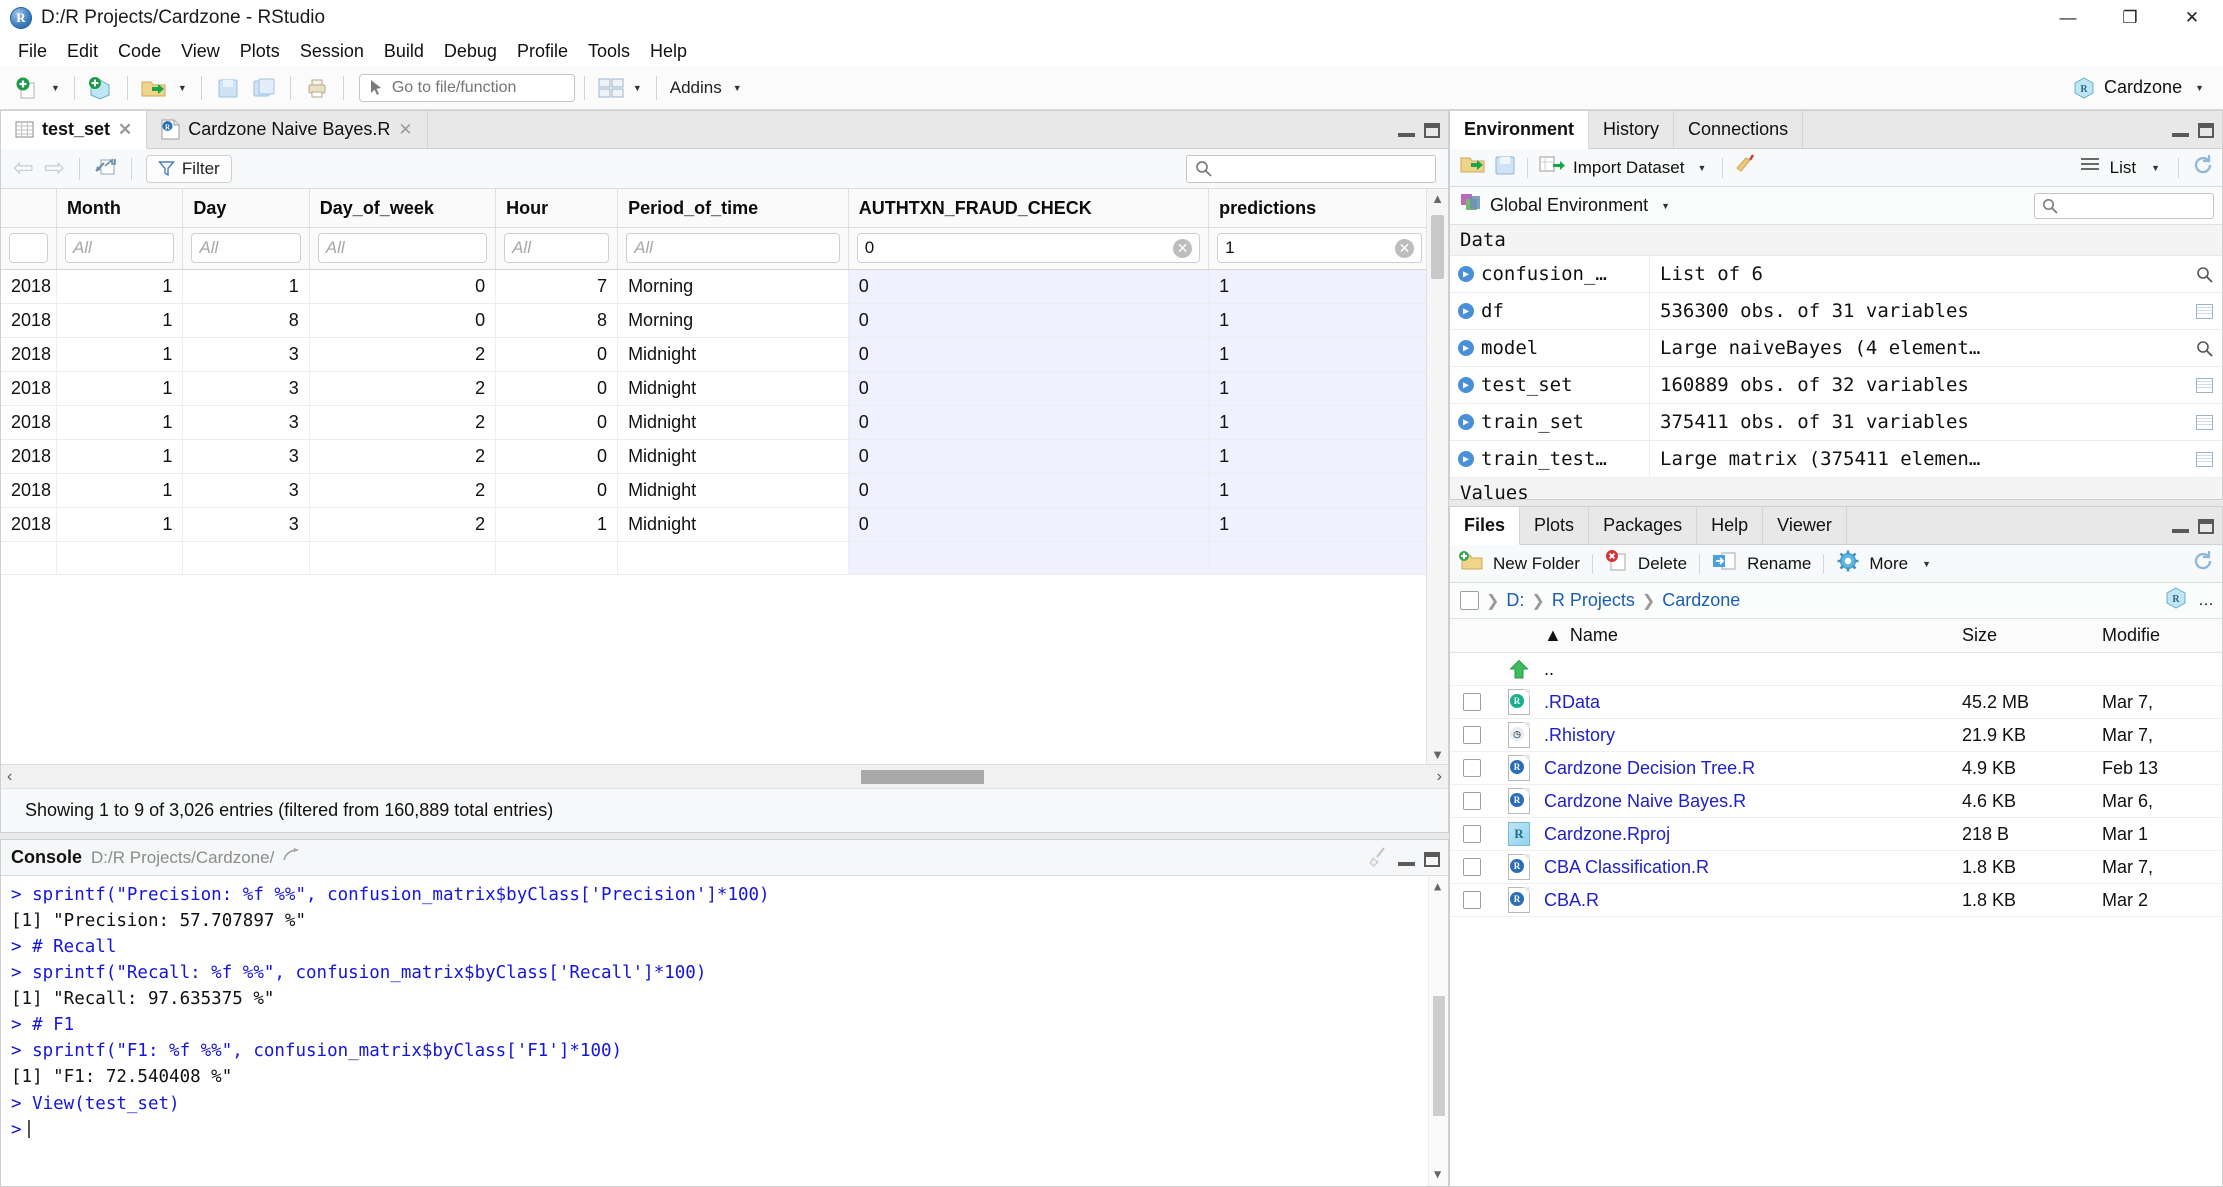 The image size is (2223, 1187). Describe the element at coordinates (1836, 311) in the screenshot. I see `env-row-df: ▶ df 536300 obs. of 31 variables` at that location.